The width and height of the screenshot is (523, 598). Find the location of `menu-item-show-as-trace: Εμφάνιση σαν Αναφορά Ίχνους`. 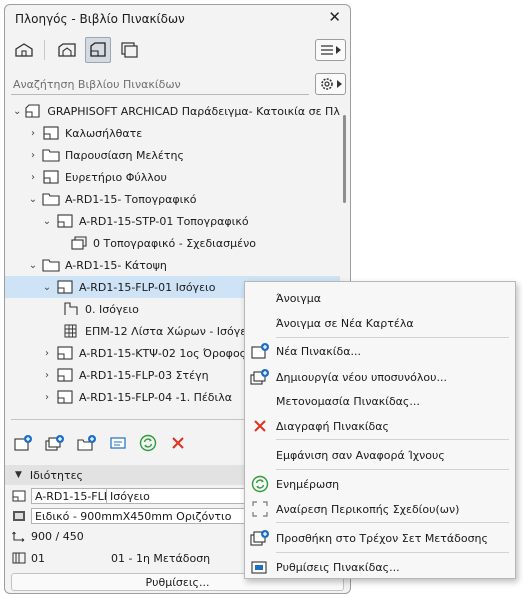

menu-item-show-as-trace: Εμφάνιση σαν Αναφορά Ίχνους is located at coordinates (380, 455).